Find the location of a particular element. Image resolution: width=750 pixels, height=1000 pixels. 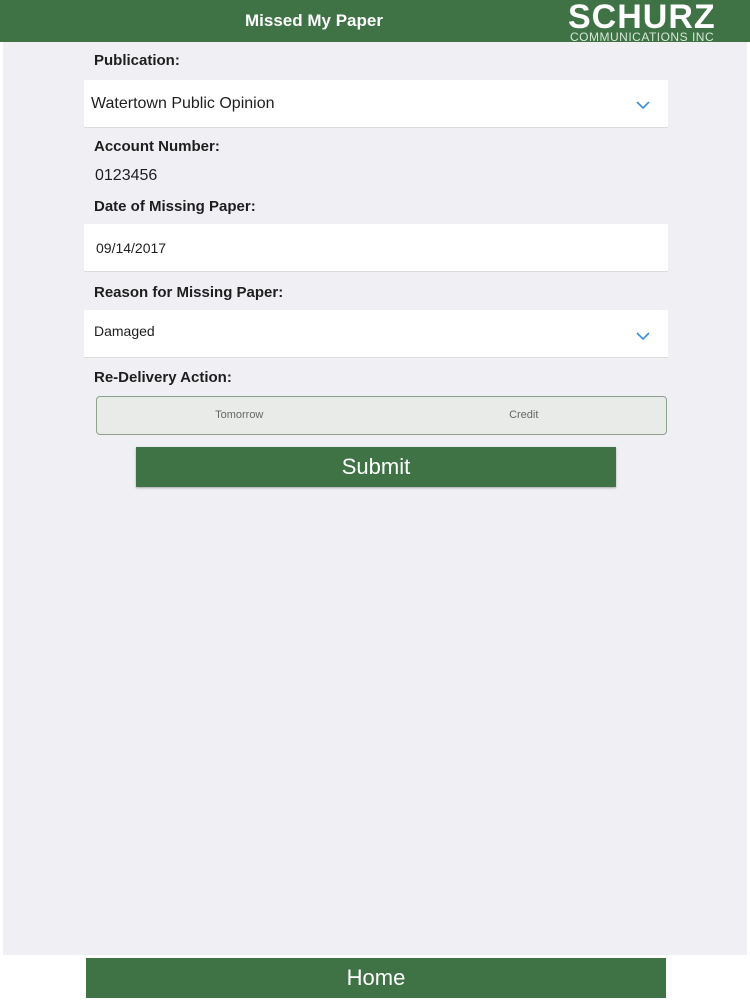

redelivery-option-tomorrow: Tomorrow is located at coordinates (239, 415).